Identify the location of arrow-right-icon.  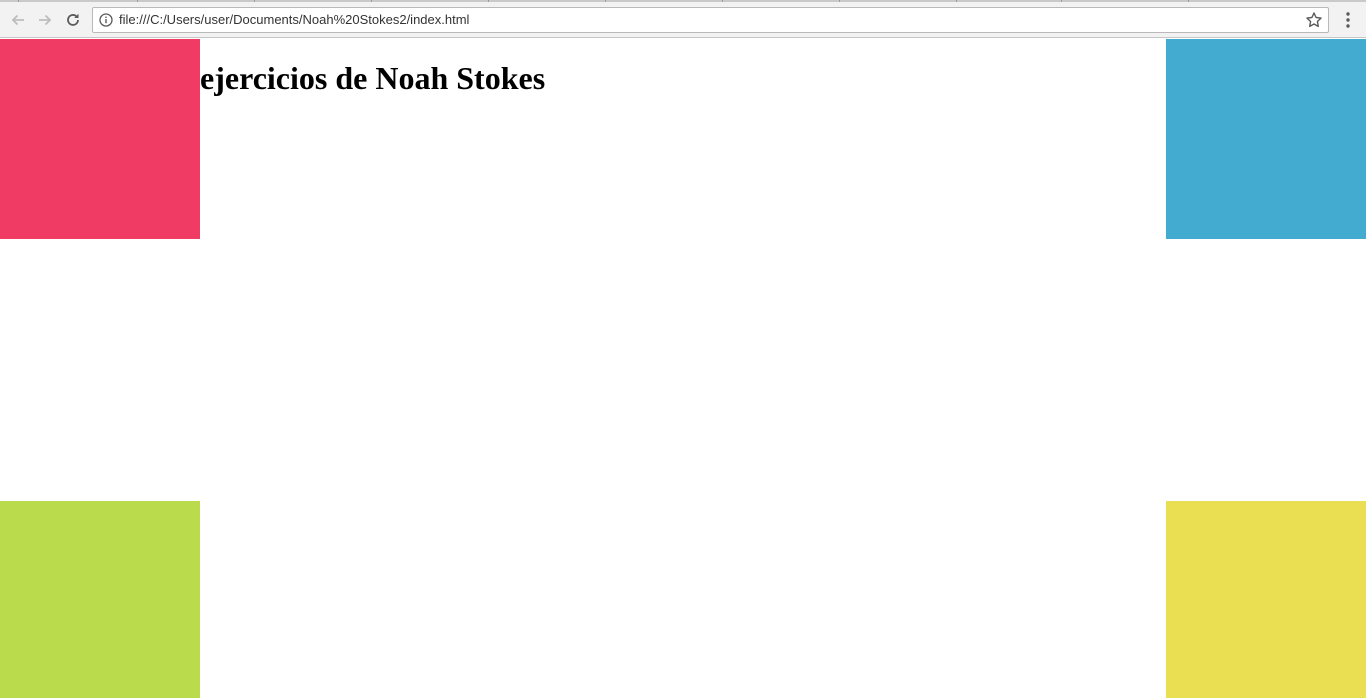
(45, 20).